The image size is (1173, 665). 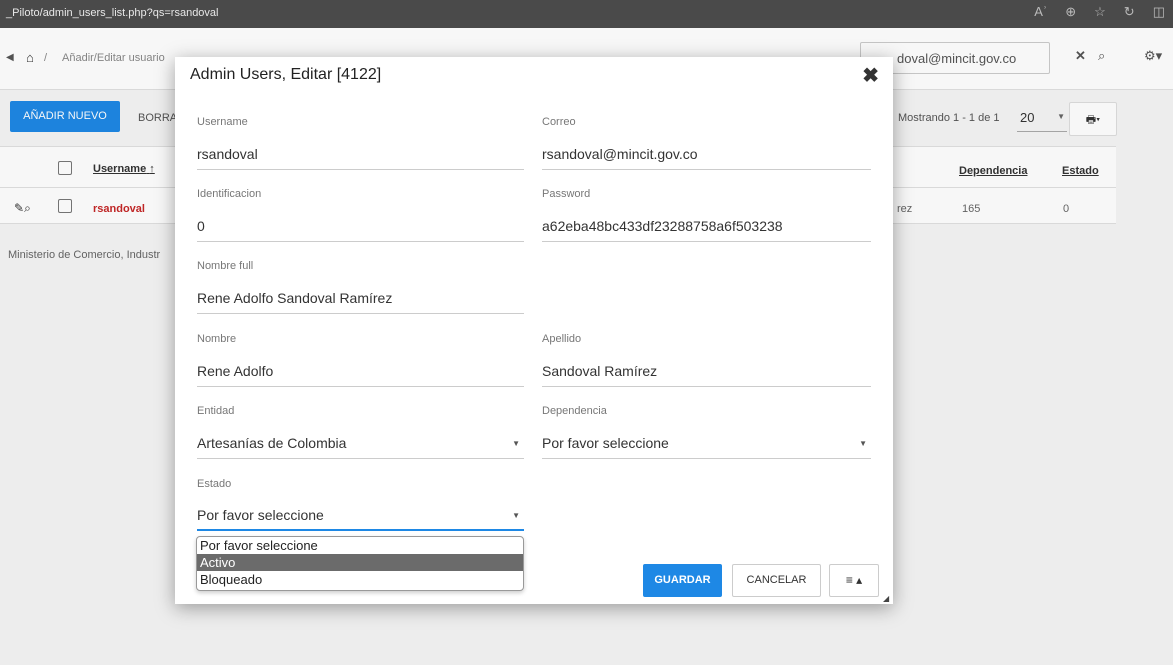 What do you see at coordinates (360, 579) in the screenshot?
I see `estado-option: Bloqueado` at bounding box center [360, 579].